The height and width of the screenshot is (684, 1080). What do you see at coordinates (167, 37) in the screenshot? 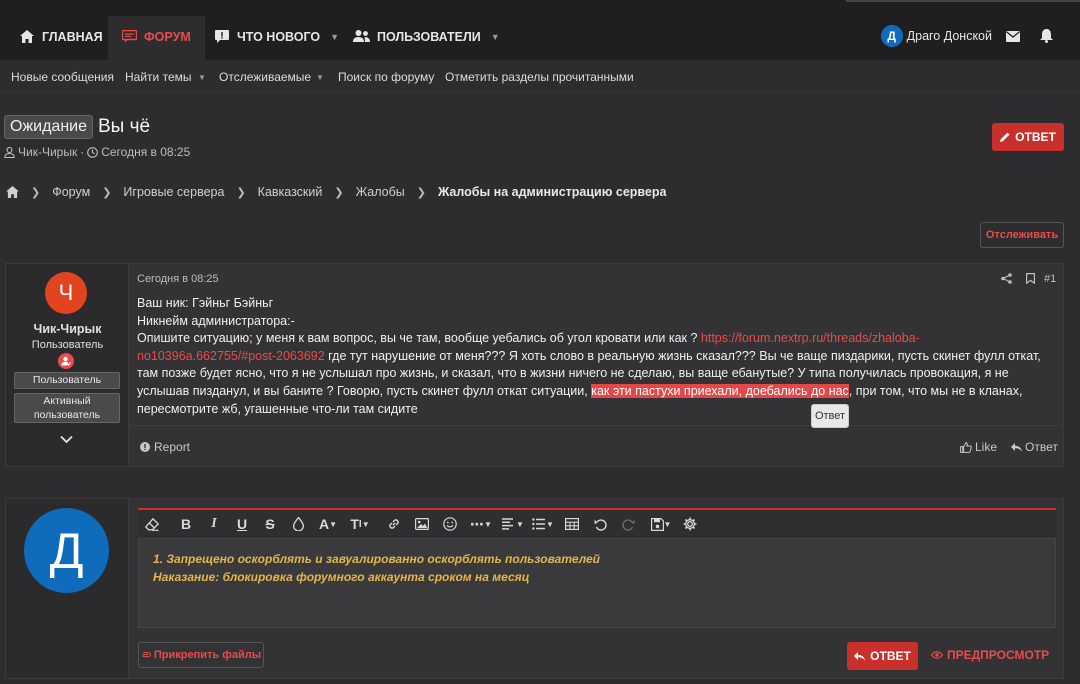
I see `nav-forum-label: ФОРУМ` at bounding box center [167, 37].